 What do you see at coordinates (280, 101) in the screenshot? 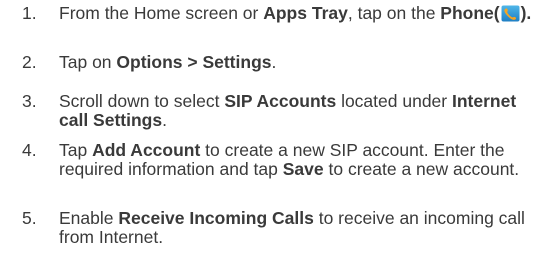
I see `step-emphasis: SIP Accounts` at bounding box center [280, 101].